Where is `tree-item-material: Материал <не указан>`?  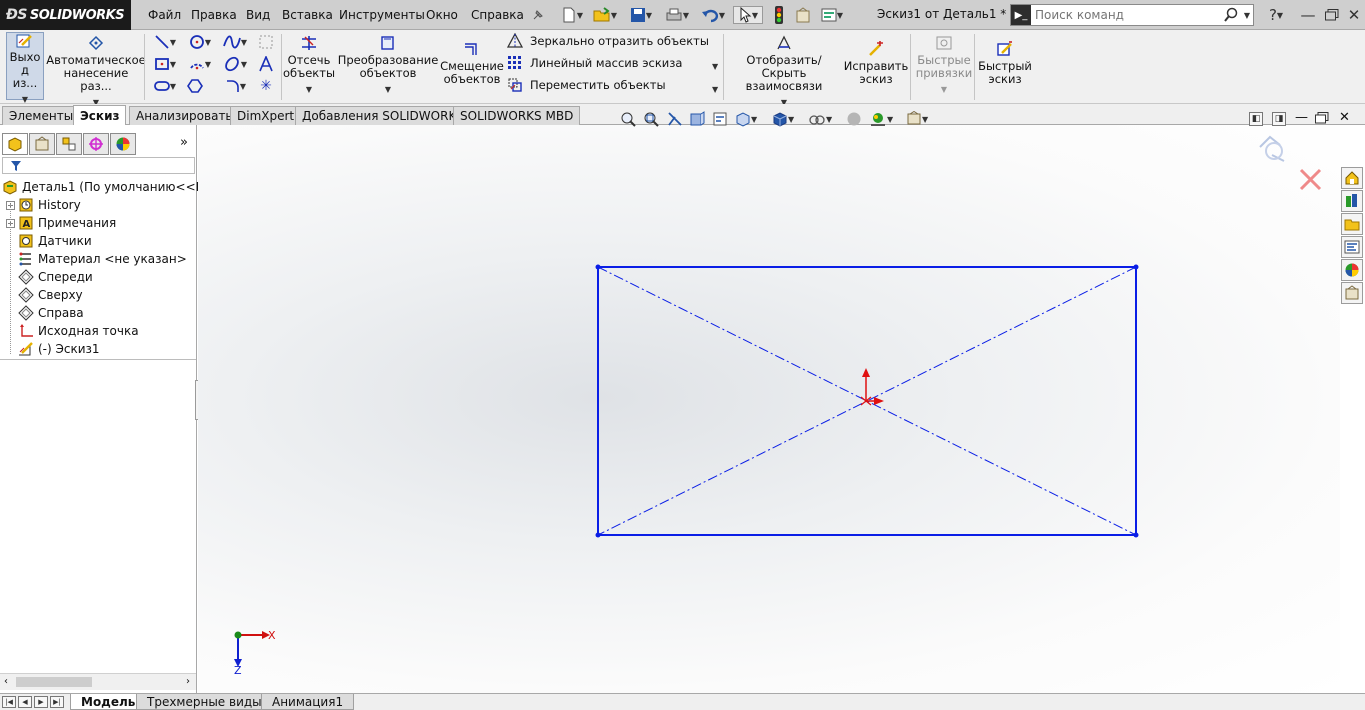 tree-item-material: Материал <не указан> is located at coordinates (102, 259).